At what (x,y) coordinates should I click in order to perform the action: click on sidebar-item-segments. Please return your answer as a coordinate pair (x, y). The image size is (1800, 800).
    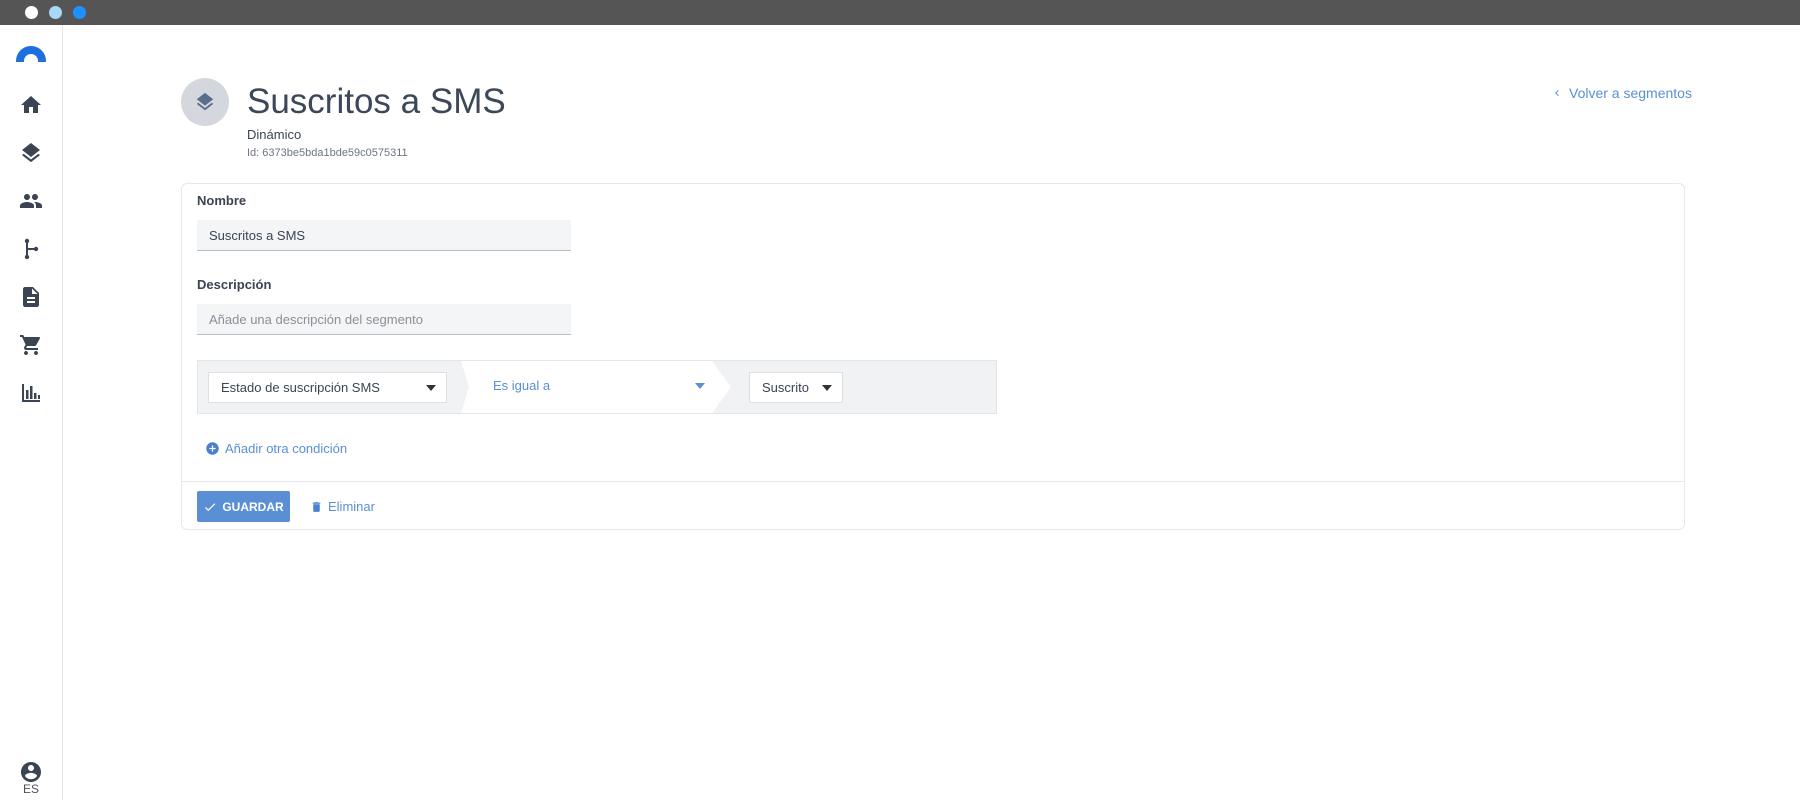
    Looking at the image, I should click on (31, 153).